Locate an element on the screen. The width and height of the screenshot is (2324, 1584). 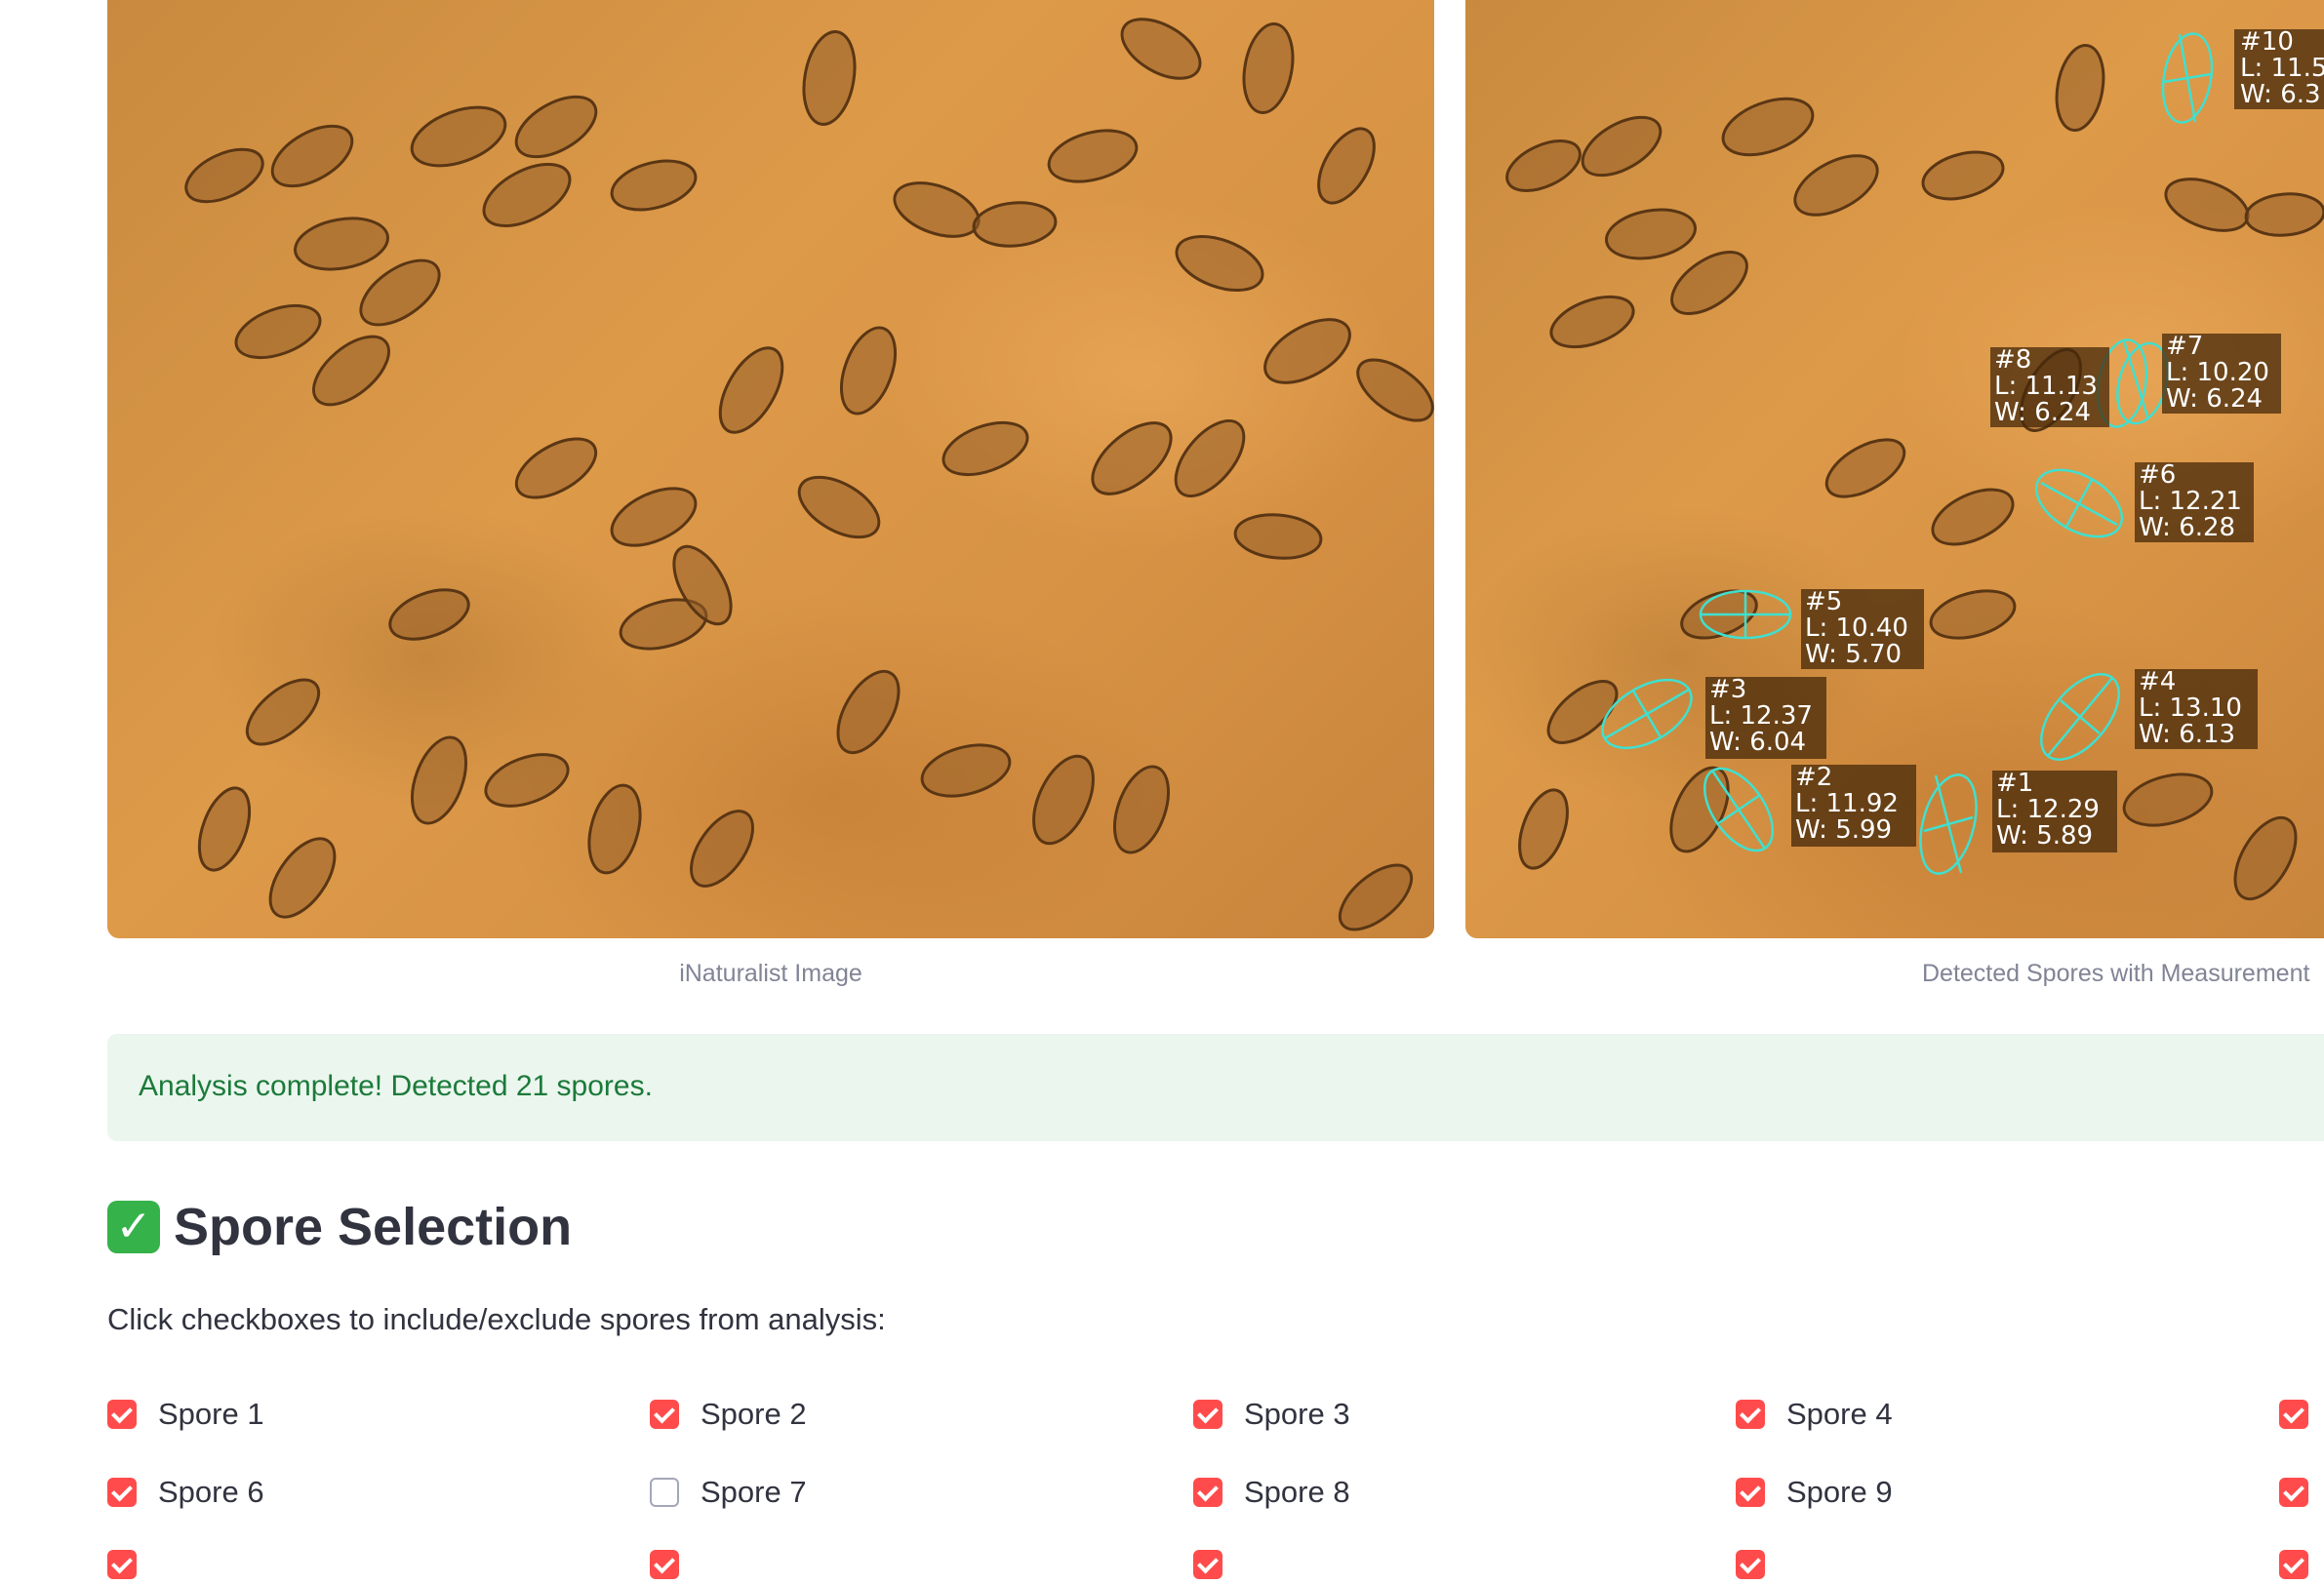
annotation-width: W: 5.70 is located at coordinates (1854, 655).